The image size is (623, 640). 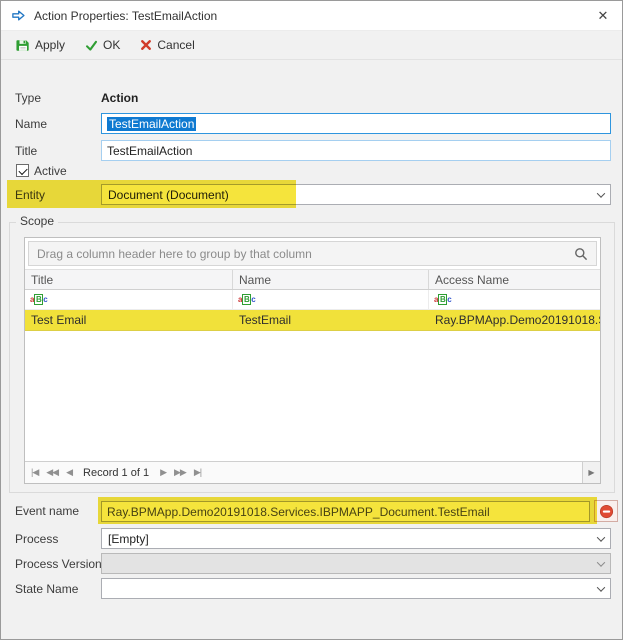 I want to click on scope-groupbox-label: Scope, so click(x=37, y=221).